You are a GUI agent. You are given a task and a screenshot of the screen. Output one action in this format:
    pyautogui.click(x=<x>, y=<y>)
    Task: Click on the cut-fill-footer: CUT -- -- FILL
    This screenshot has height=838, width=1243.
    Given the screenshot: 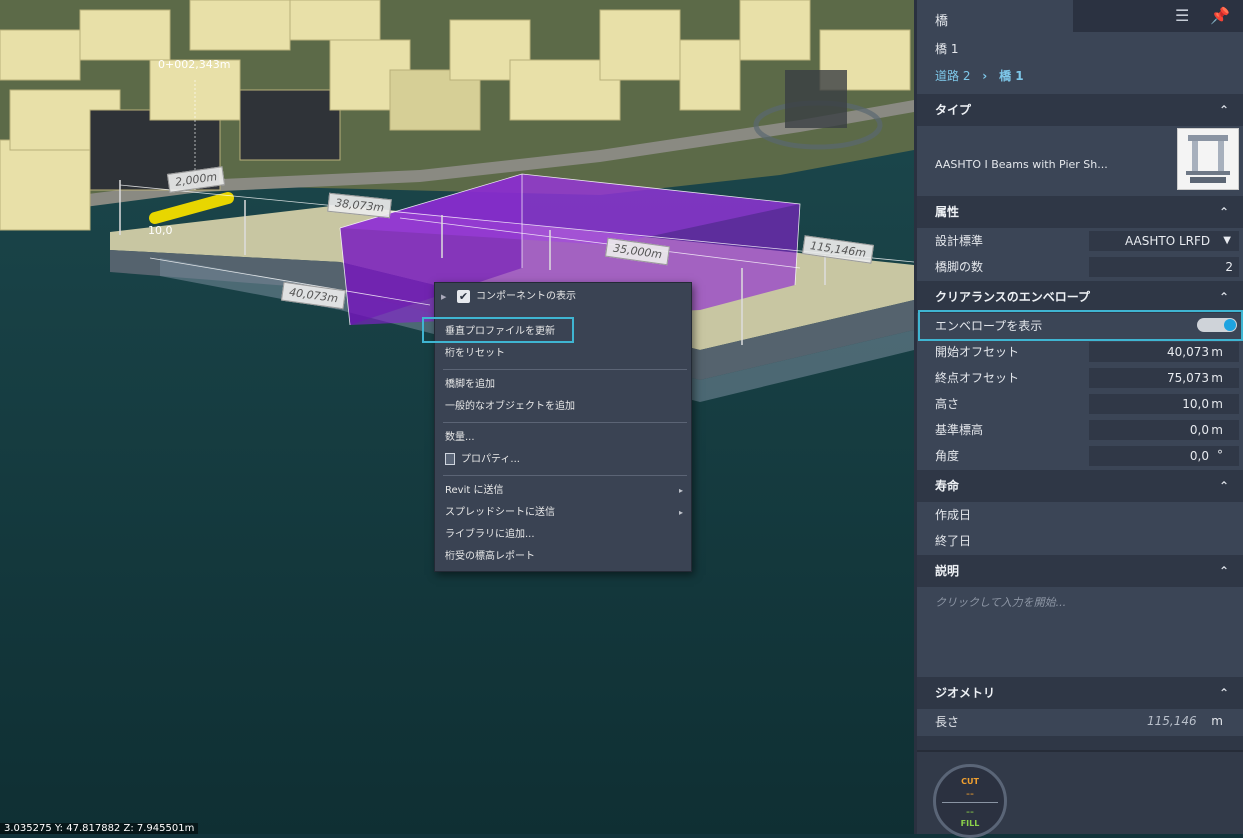 What is the action you would take?
    pyautogui.click(x=1080, y=794)
    